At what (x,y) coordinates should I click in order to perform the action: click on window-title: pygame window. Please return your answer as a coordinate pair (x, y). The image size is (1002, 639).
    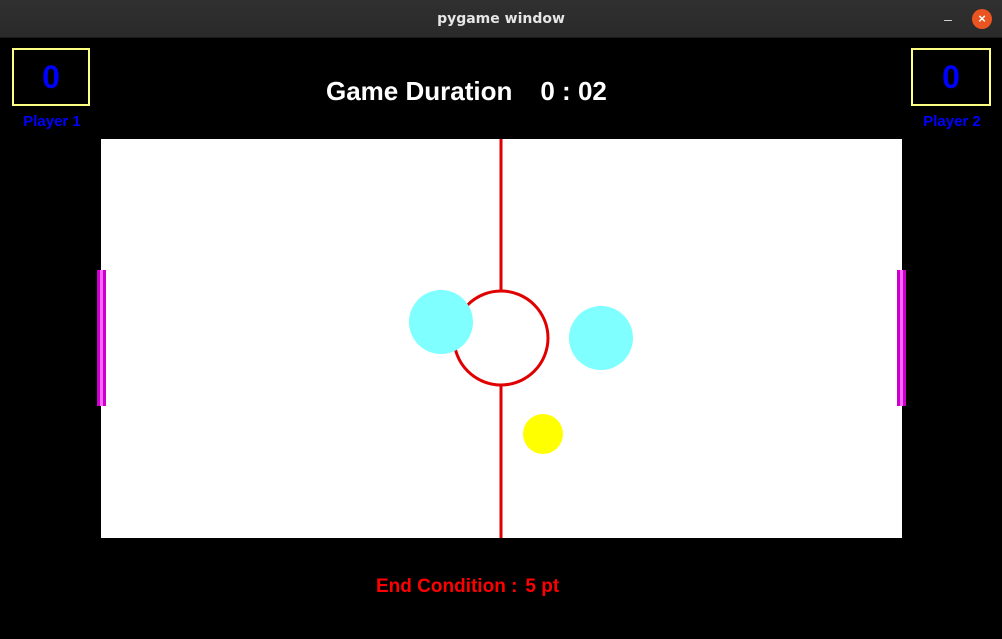
    Looking at the image, I should click on (501, 19).